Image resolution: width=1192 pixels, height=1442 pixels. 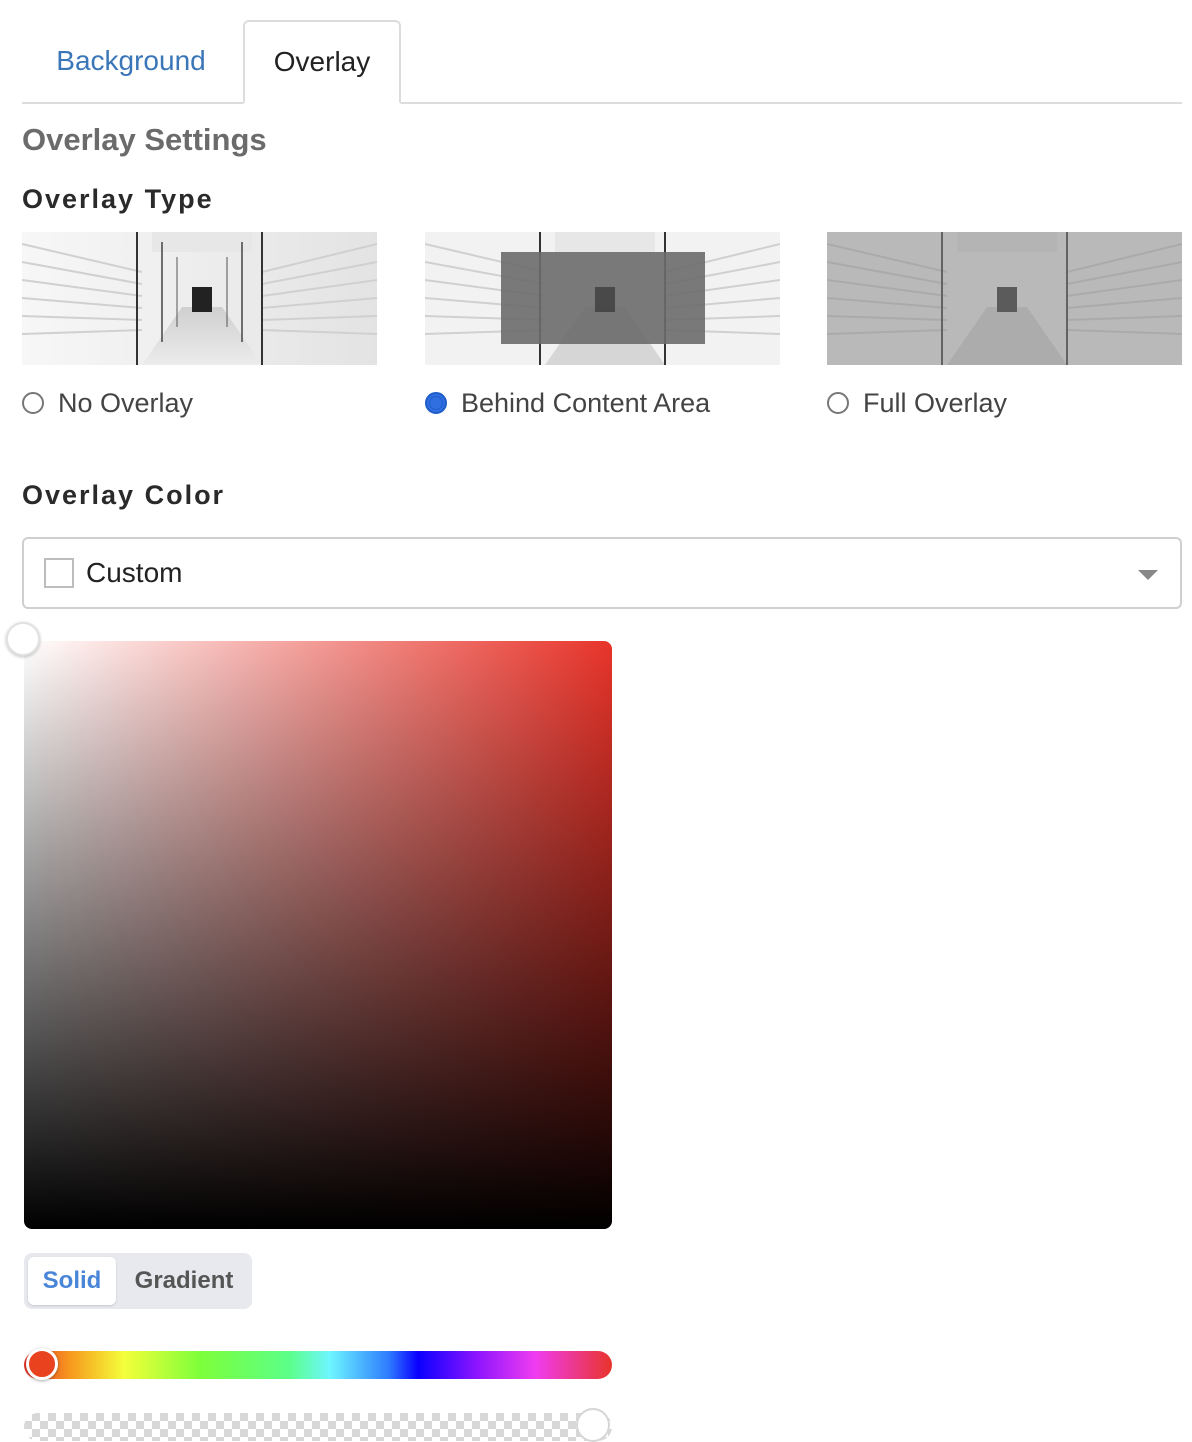 I want to click on radio-no-overlay: No Overlay, so click(x=107, y=403).